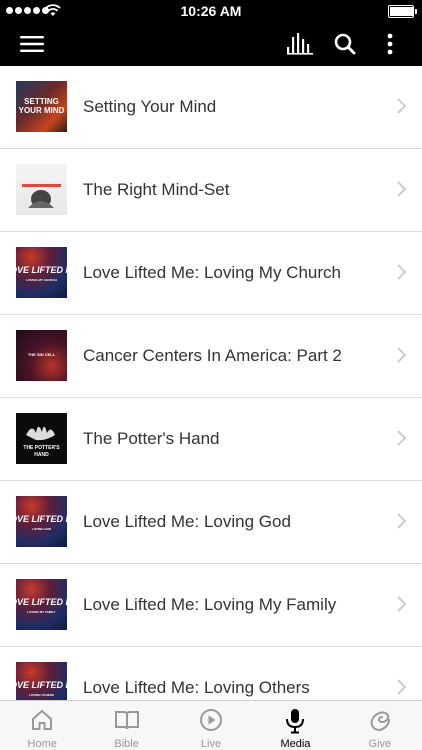 The width and height of the screenshot is (422, 750). I want to click on more-vertical-icon, so click(390, 44).